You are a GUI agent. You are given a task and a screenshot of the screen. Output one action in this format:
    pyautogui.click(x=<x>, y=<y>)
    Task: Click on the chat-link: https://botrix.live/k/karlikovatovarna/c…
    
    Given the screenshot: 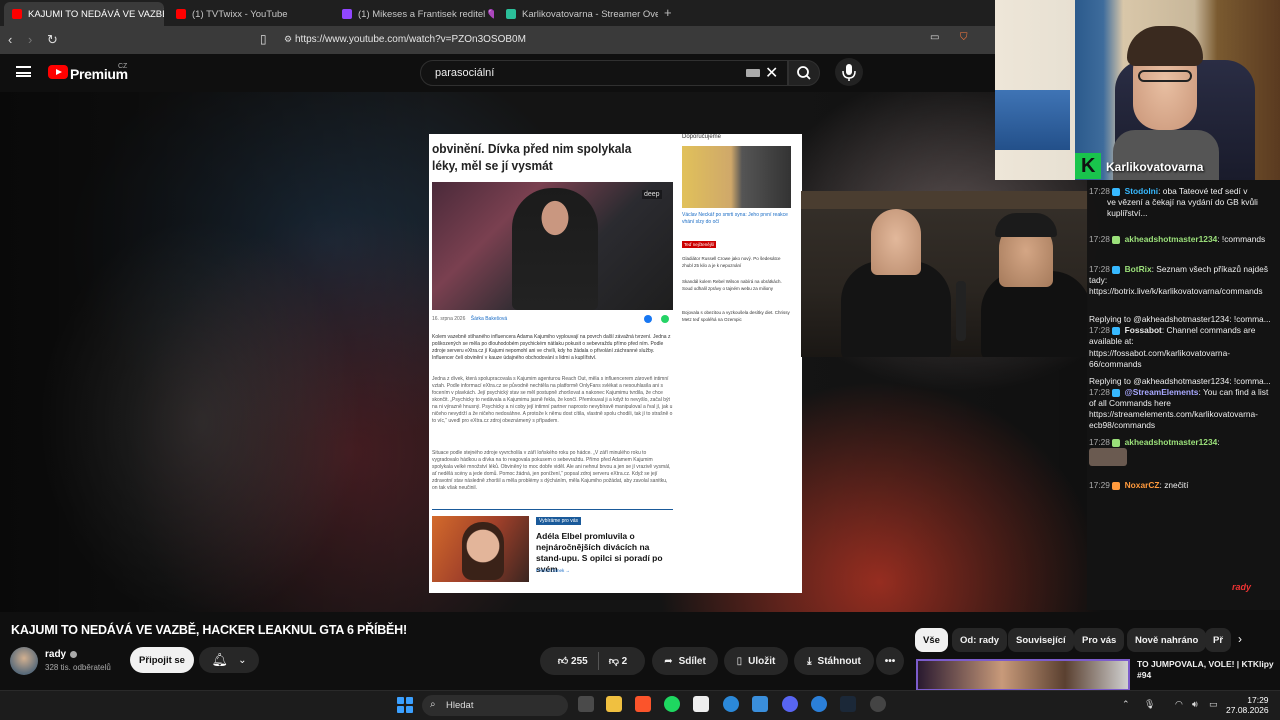 What is the action you would take?
    pyautogui.click(x=1183, y=291)
    